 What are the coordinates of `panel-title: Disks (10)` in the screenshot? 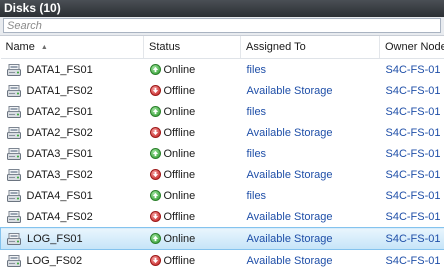 It's located at (222, 8).